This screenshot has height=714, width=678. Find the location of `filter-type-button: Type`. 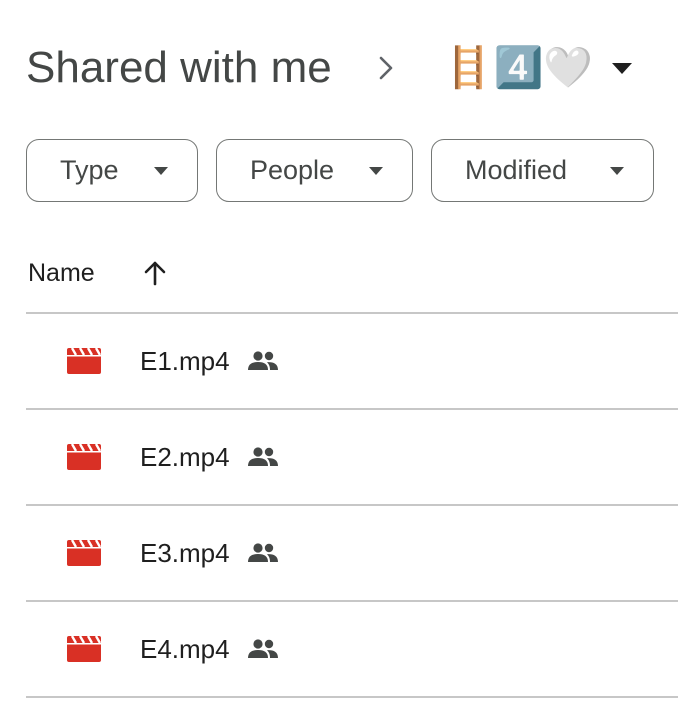

filter-type-button: Type is located at coordinates (112, 170).